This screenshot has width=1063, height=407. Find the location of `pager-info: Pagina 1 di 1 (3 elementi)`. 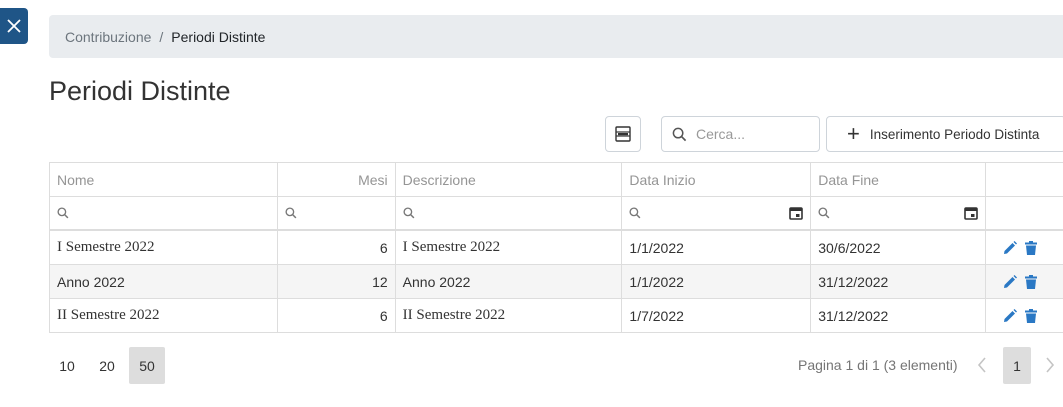

pager-info: Pagina 1 di 1 (3 elementi) is located at coordinates (878, 365).